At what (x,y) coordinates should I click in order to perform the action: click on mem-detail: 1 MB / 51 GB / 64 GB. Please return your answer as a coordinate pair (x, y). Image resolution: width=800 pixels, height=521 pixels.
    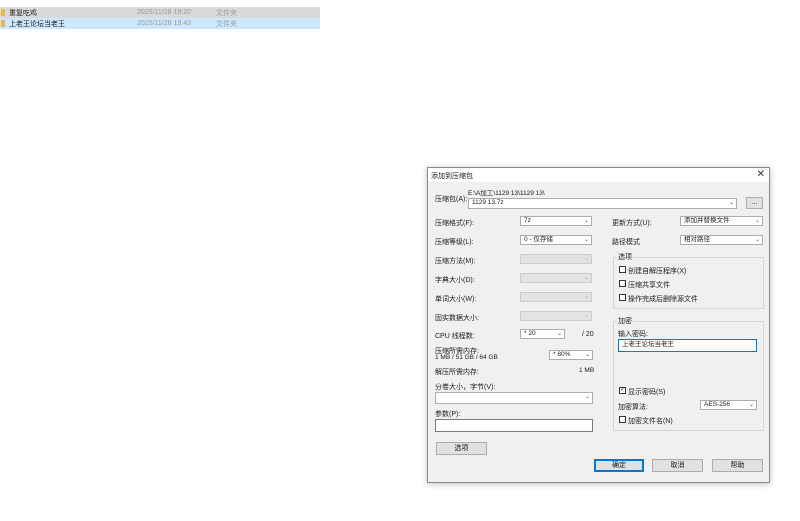
    Looking at the image, I should click on (466, 357).